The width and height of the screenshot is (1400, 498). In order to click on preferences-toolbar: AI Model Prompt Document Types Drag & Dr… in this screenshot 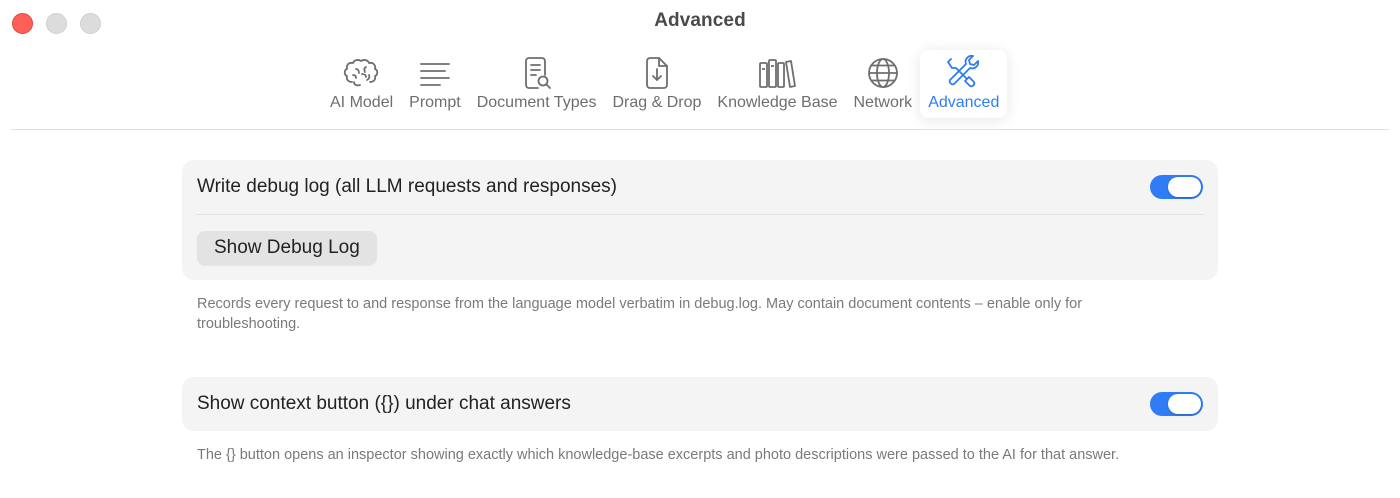, I will do `click(665, 86)`.